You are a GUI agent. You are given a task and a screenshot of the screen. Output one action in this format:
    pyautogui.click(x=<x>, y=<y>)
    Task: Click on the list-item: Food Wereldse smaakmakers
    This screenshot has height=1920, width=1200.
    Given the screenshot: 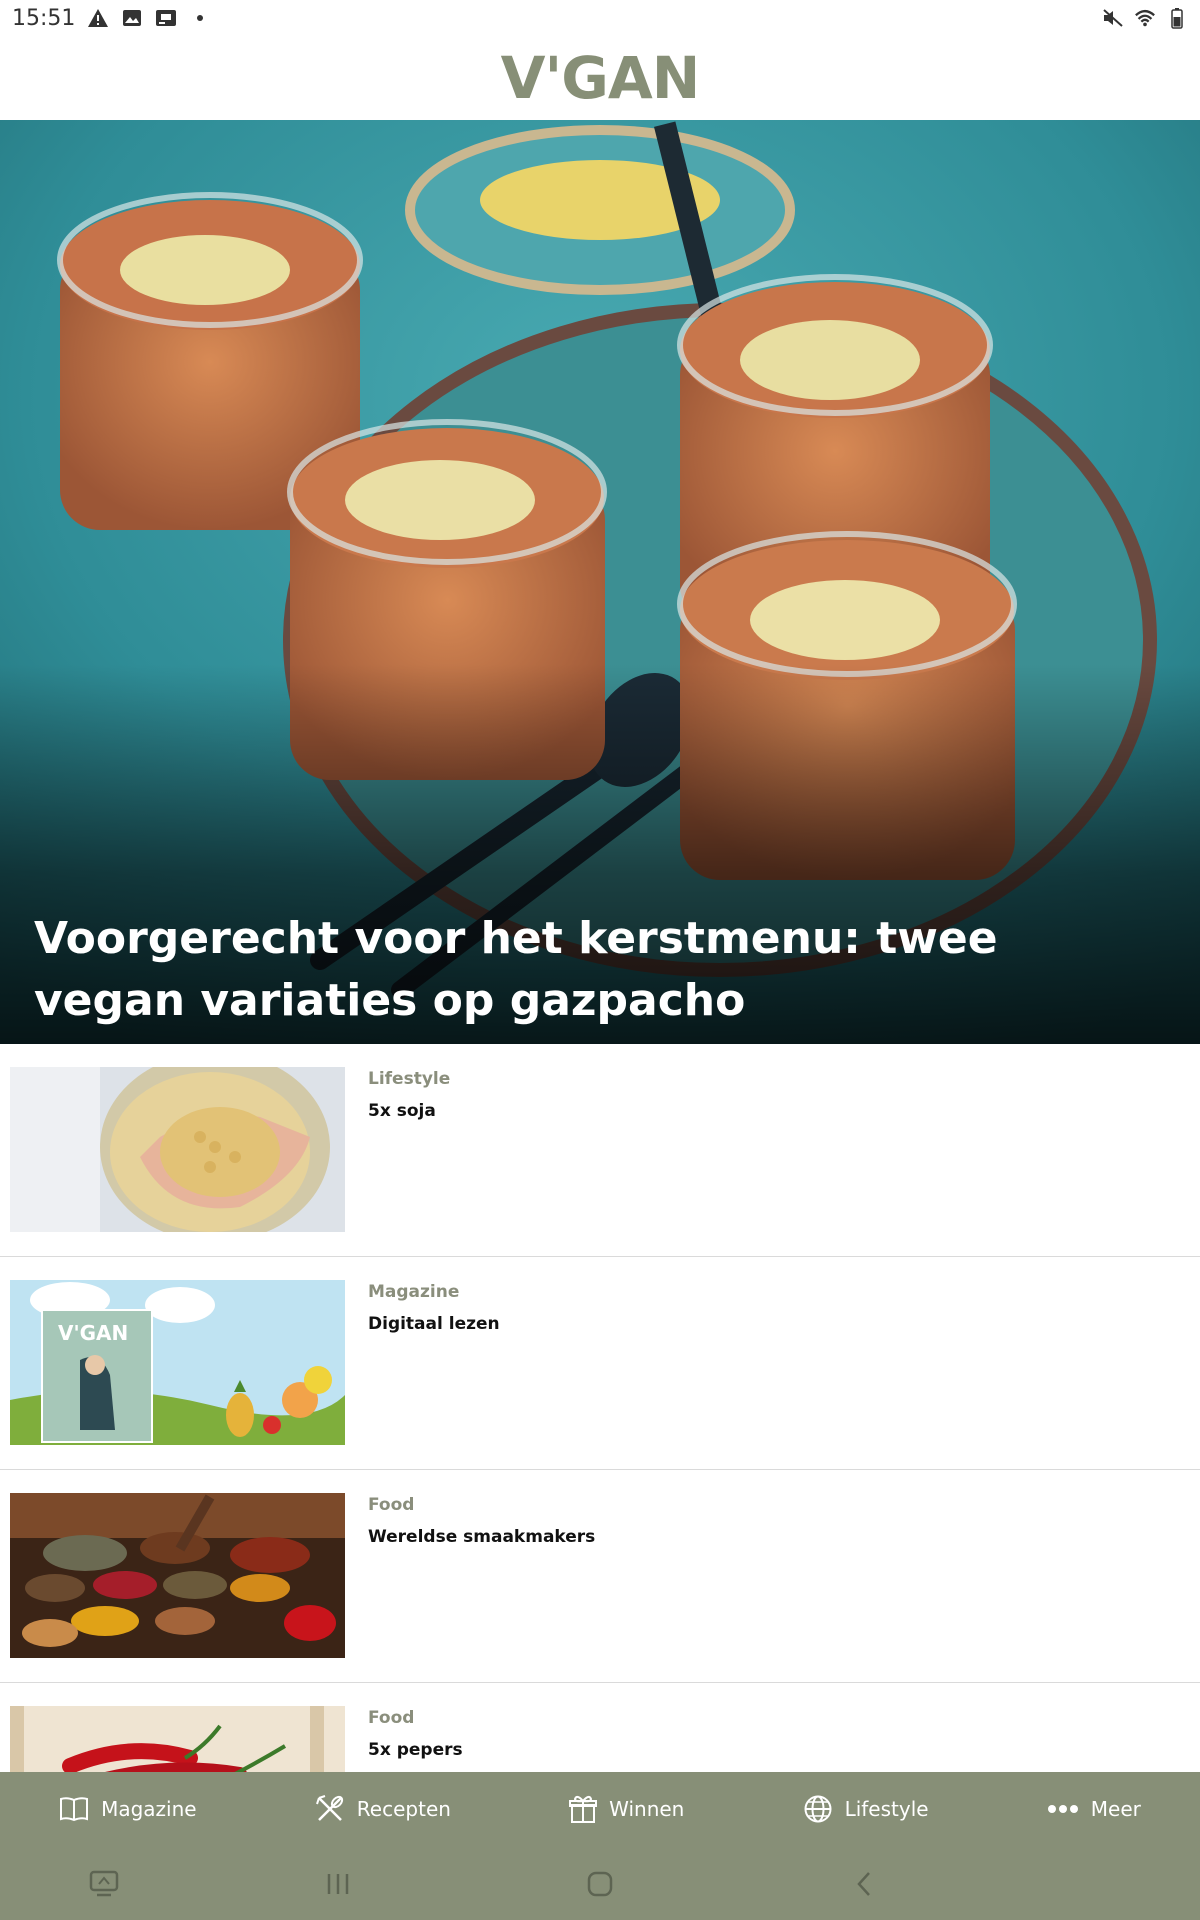 What is the action you would take?
    pyautogui.click(x=600, y=1576)
    